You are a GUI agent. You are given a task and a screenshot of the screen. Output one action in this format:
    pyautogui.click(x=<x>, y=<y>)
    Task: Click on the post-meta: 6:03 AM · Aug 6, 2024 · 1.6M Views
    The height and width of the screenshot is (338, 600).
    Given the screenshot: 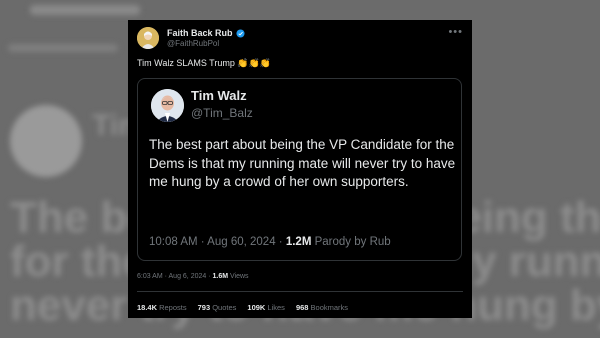 What is the action you would take?
    pyautogui.click(x=193, y=276)
    